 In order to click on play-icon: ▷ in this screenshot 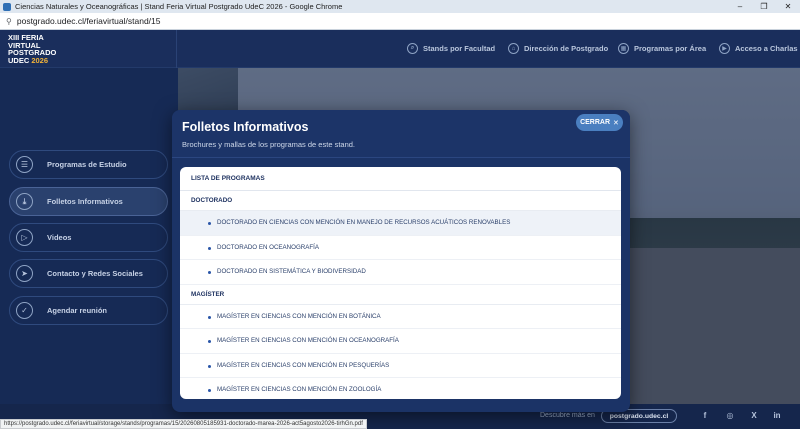, I will do `click(24, 237)`.